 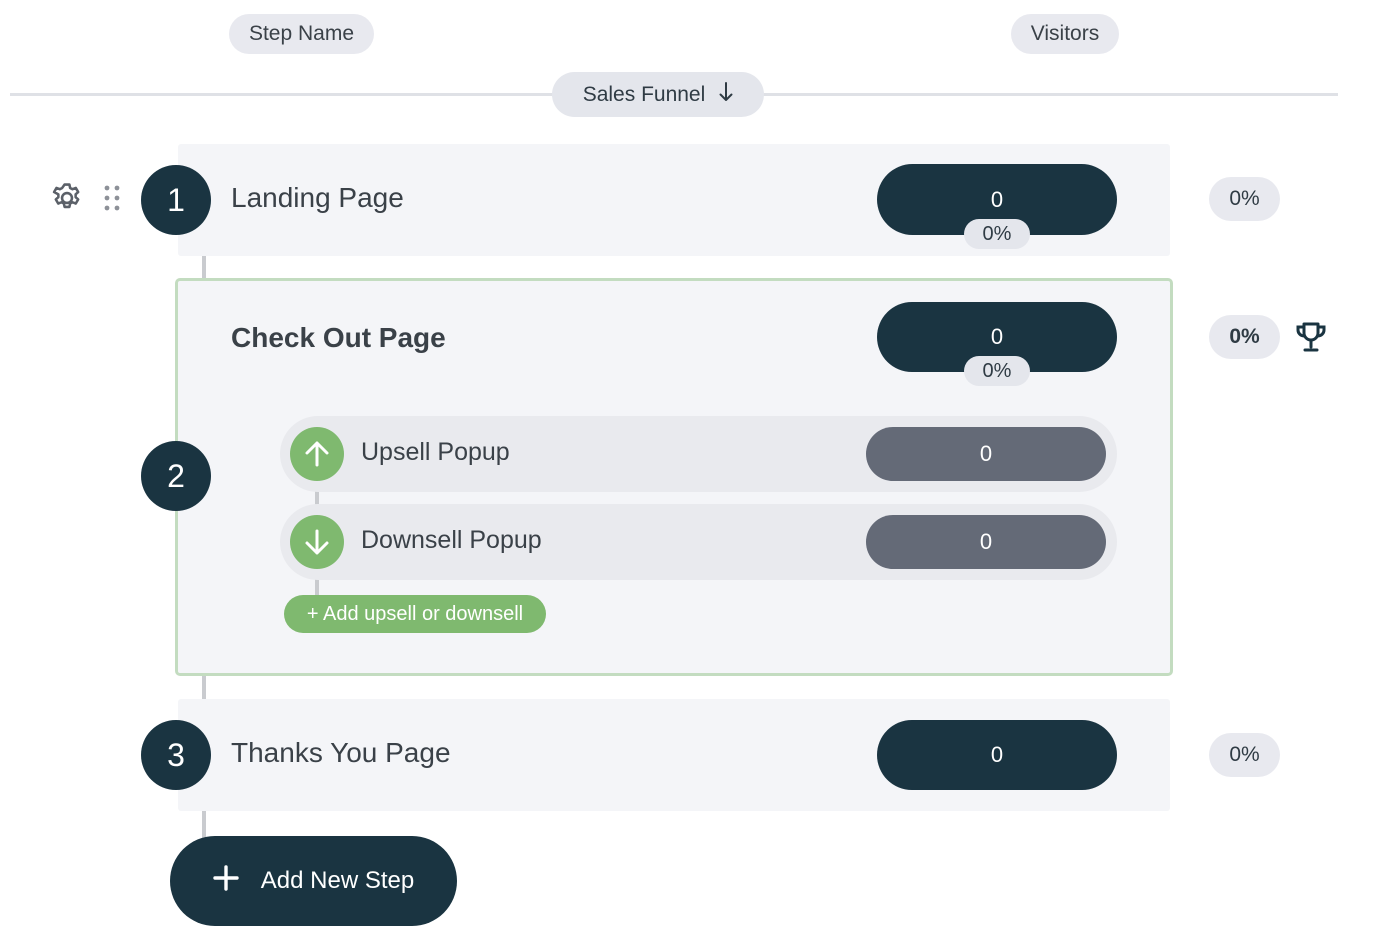 I want to click on step-number-badge: 3, so click(x=176, y=755).